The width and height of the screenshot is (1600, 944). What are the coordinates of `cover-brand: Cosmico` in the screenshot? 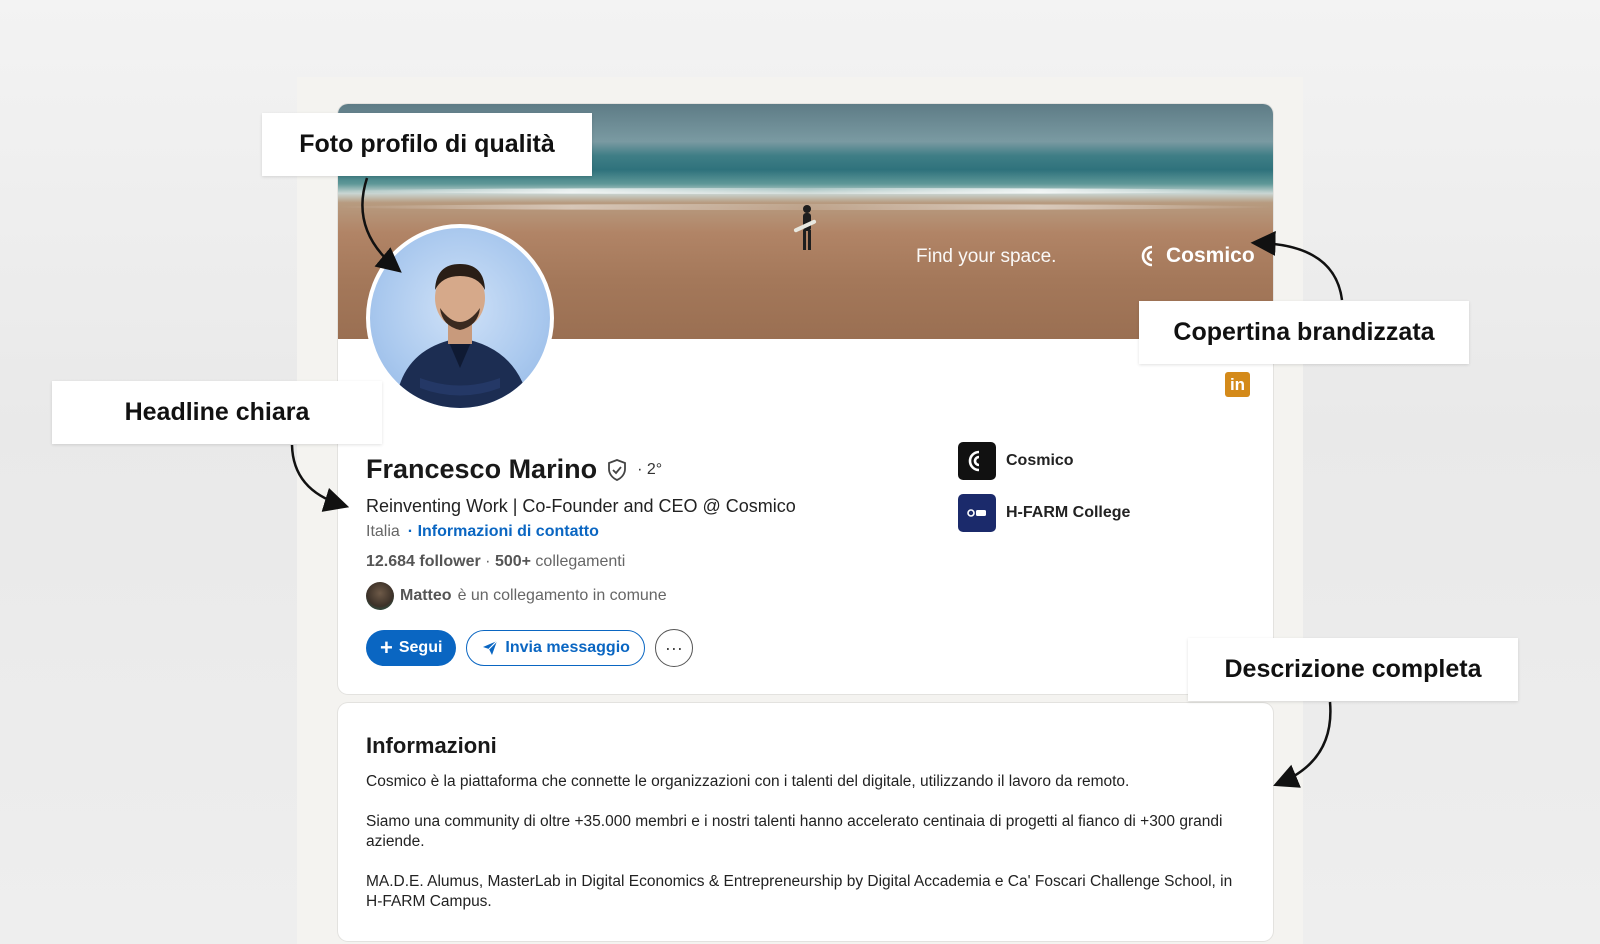 It's located at (1196, 256).